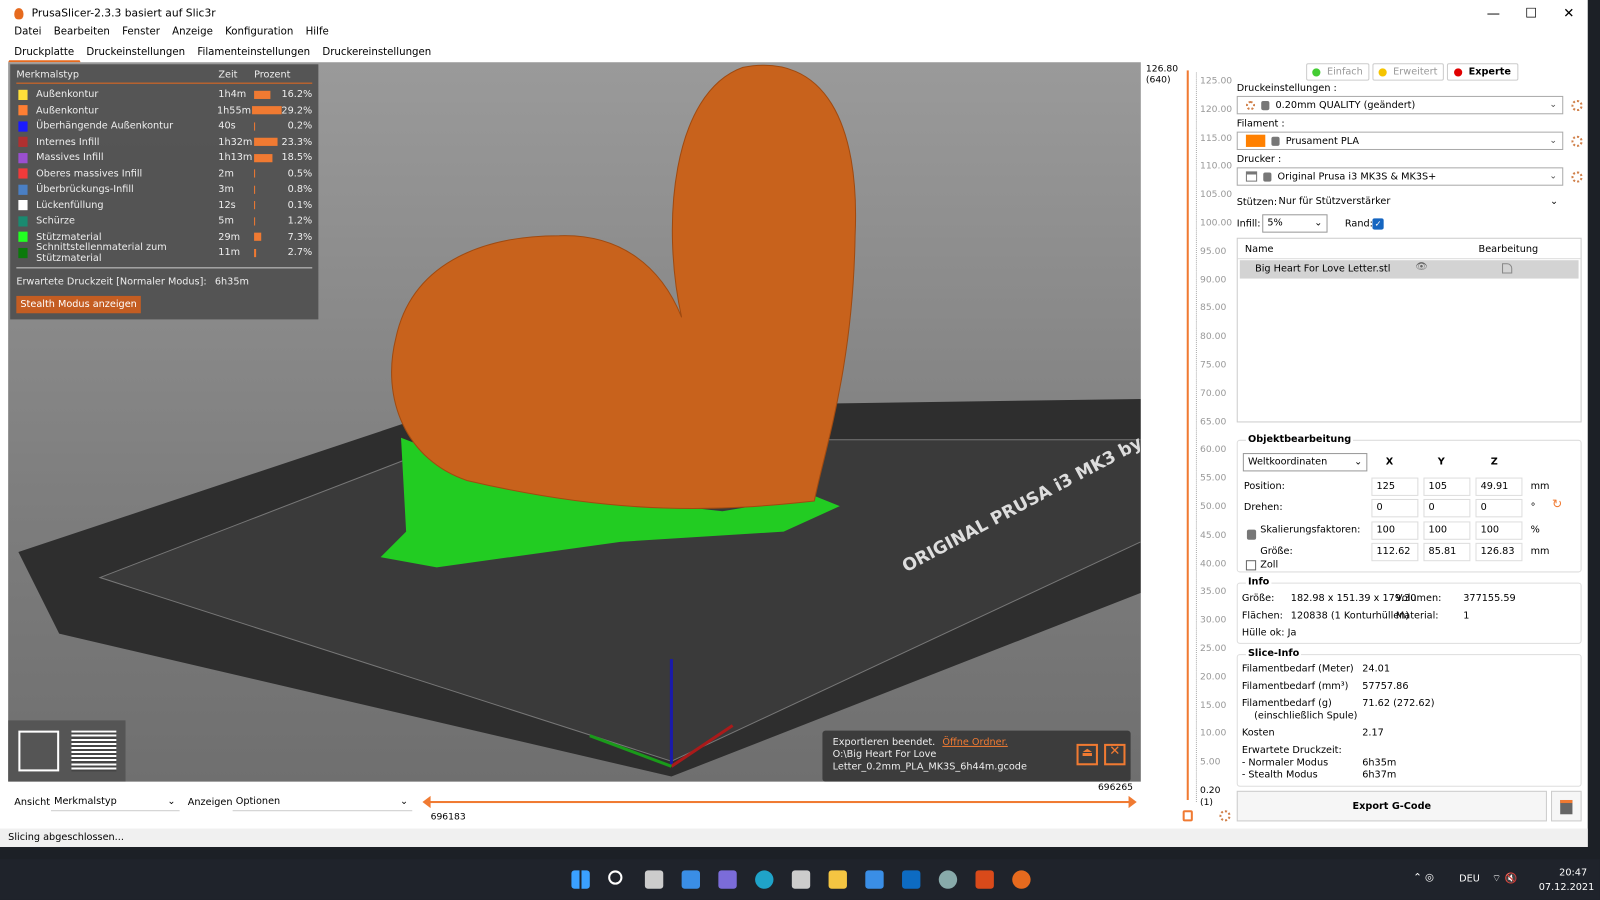  Describe the element at coordinates (322, 802) in the screenshot. I see `show-select: Optionen ⌄` at that location.